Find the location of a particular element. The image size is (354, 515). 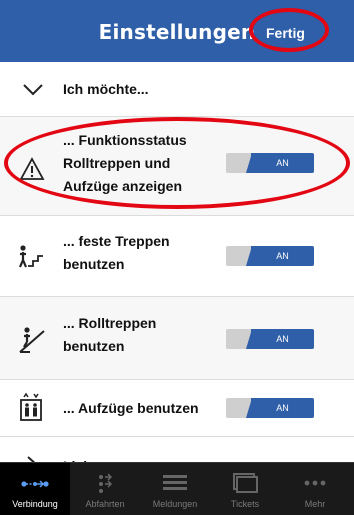

toggle-aufzuege: AN is located at coordinates (270, 408).